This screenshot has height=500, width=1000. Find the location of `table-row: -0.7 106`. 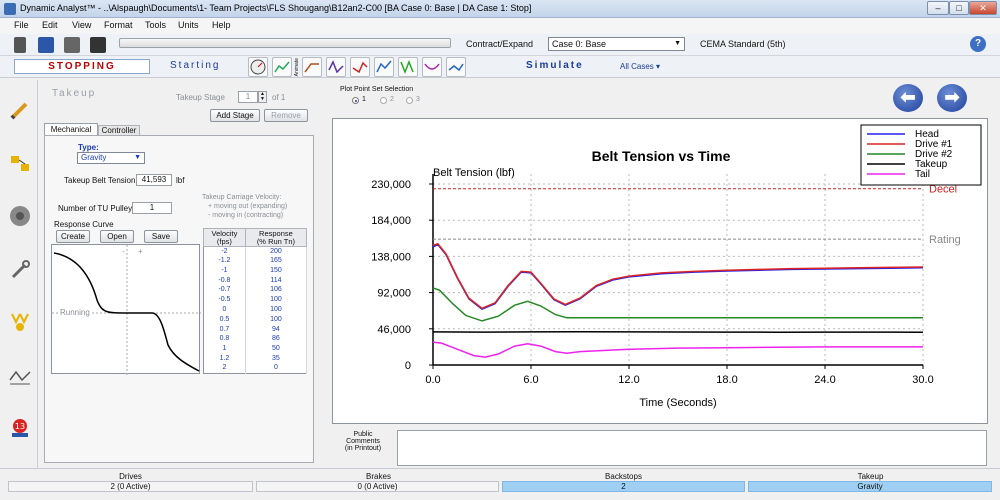

table-row: -0.7 106 is located at coordinates (255, 290).